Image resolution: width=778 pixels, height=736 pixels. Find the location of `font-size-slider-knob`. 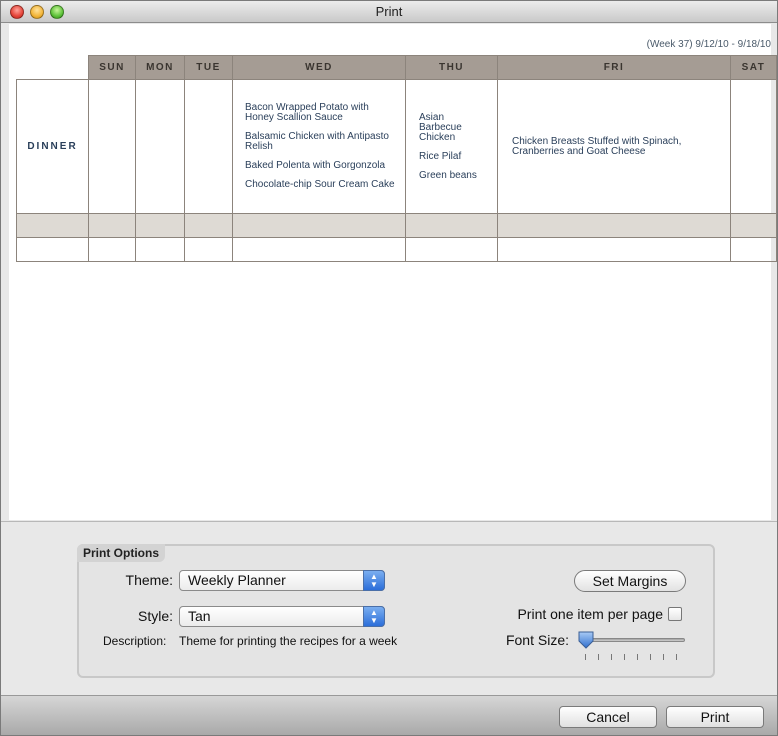

font-size-slider-knob is located at coordinates (586, 640).